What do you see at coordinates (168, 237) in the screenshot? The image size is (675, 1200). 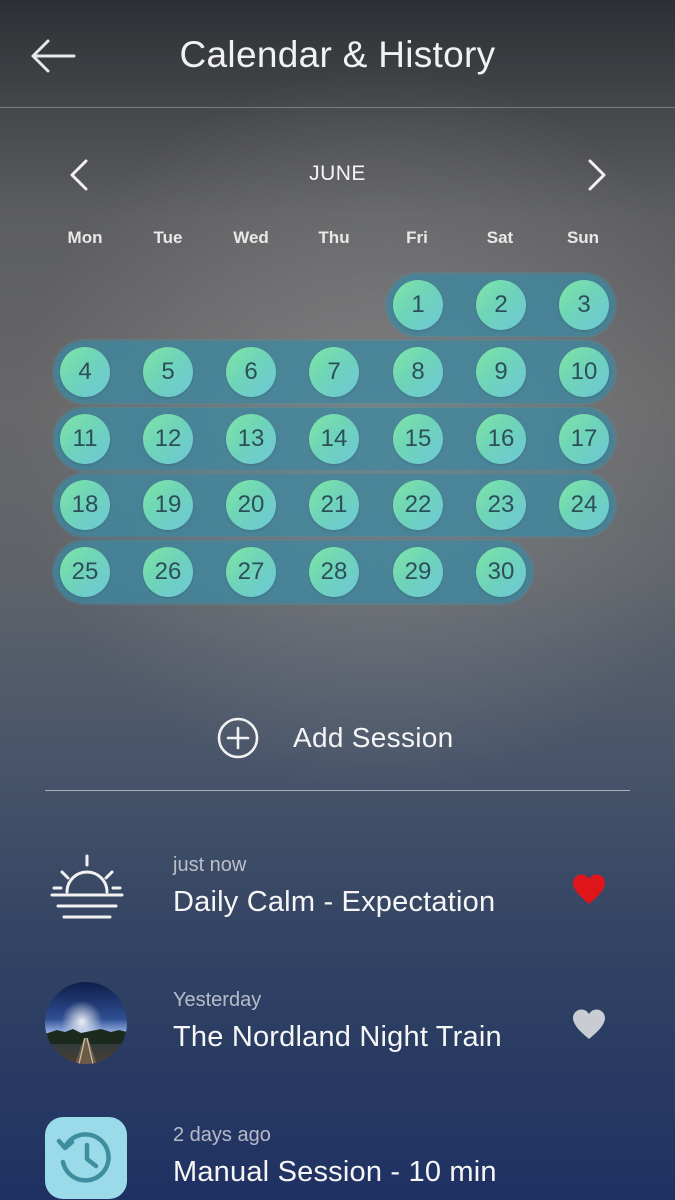 I see `weekday-label: Tue` at bounding box center [168, 237].